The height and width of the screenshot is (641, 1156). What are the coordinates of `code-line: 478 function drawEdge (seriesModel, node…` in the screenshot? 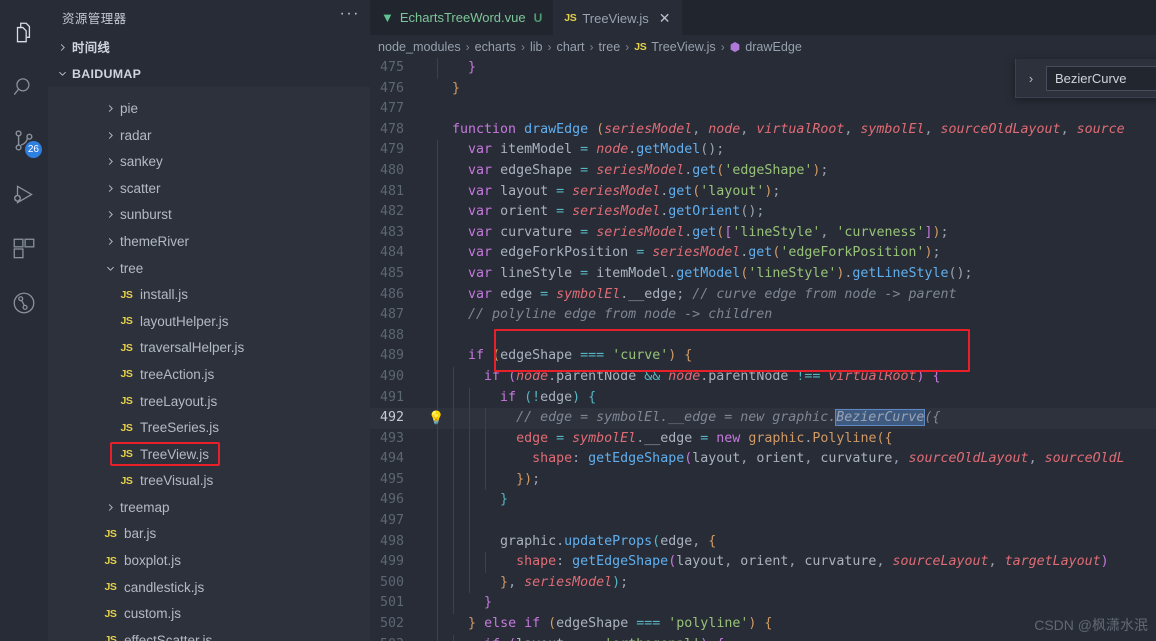 It's located at (763, 130).